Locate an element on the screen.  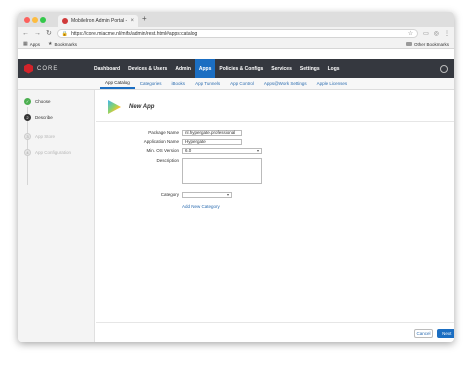
window-minimize-button is located at coordinates (35, 20).